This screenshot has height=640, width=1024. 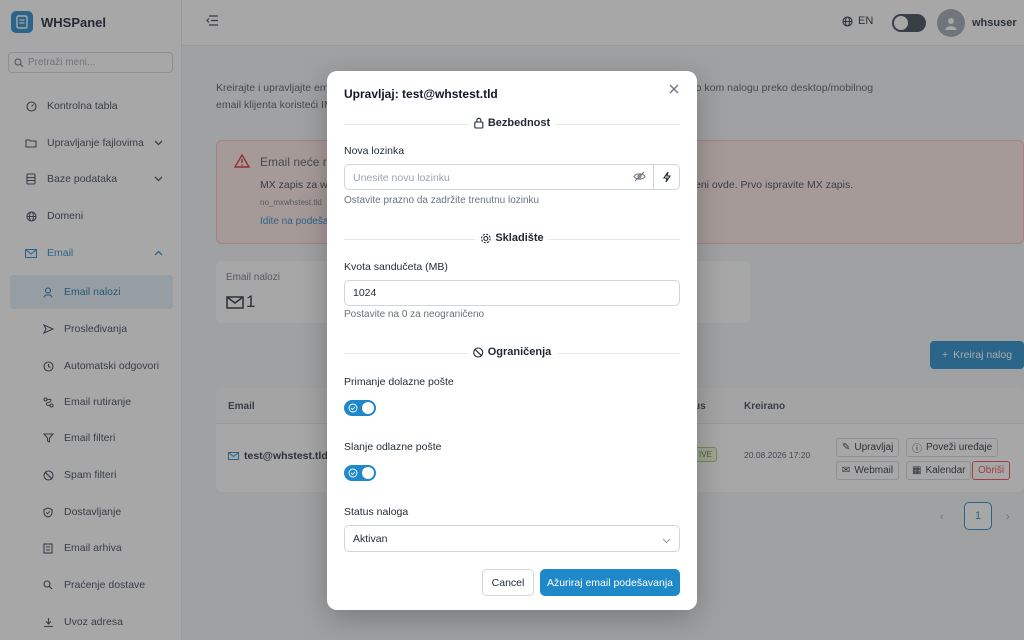 What do you see at coordinates (478, 352) in the screenshot?
I see `block-icon` at bounding box center [478, 352].